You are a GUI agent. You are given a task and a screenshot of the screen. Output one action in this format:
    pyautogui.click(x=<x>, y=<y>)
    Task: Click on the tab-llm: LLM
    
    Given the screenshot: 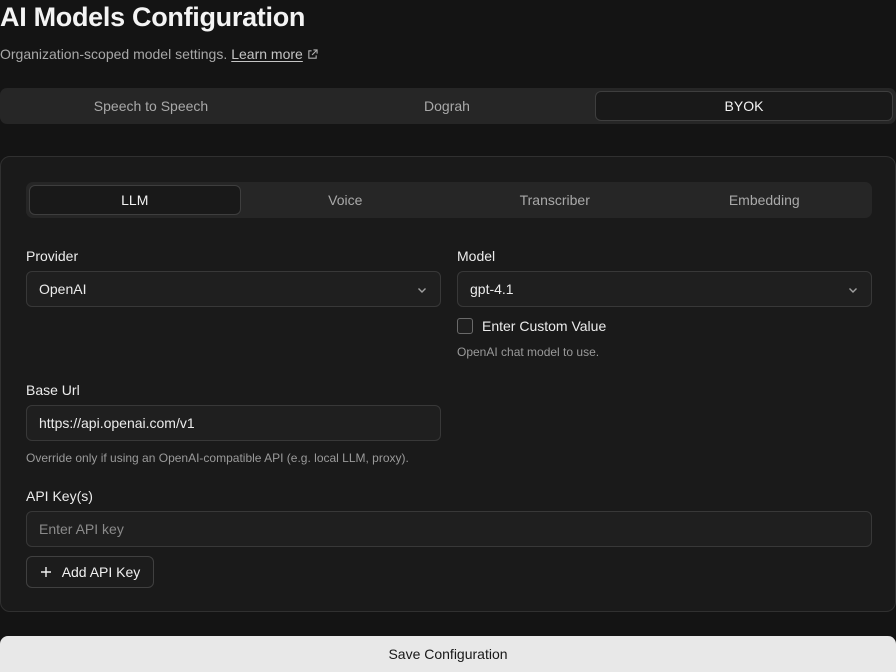 What is the action you would take?
    pyautogui.click(x=135, y=200)
    